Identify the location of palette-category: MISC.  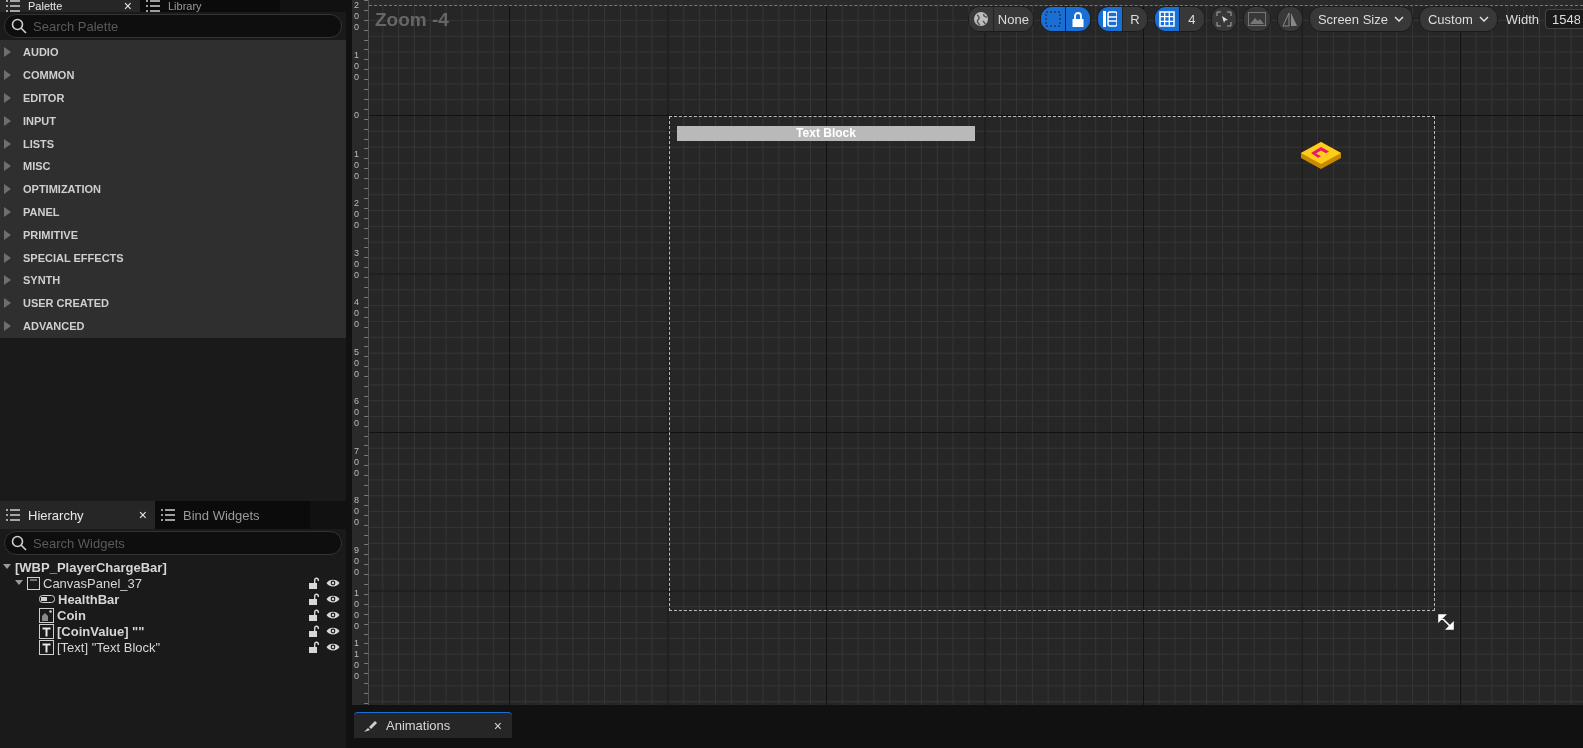
(173, 166).